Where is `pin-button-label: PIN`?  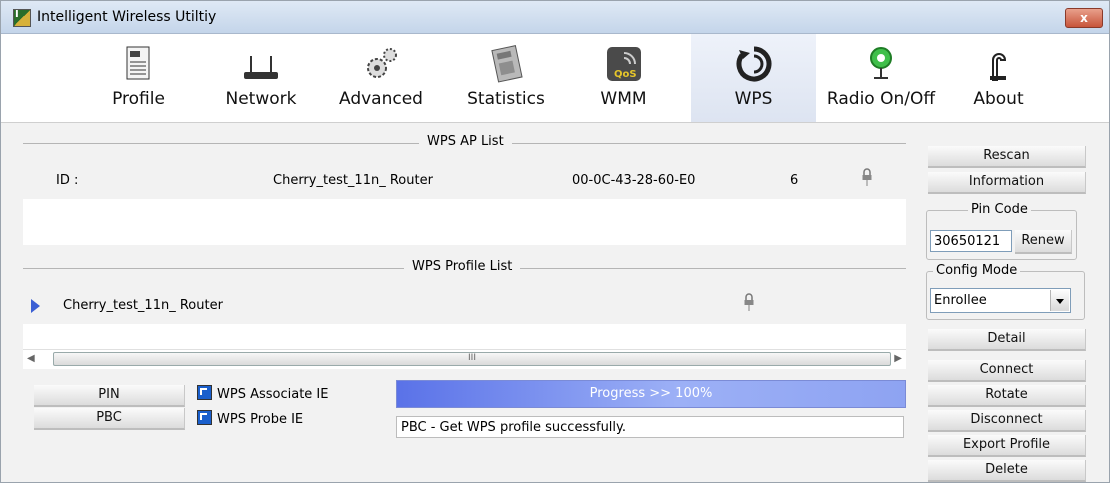 pin-button-label: PIN is located at coordinates (109, 394).